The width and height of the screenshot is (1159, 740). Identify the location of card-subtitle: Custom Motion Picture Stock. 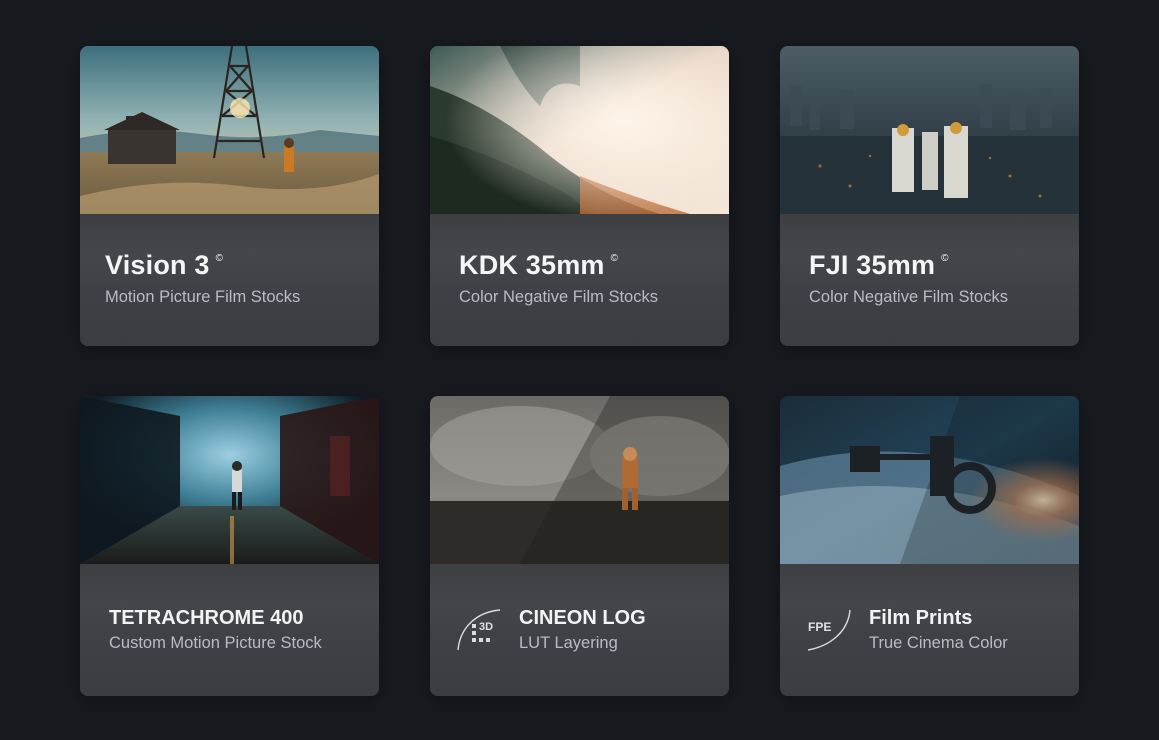
(215, 643).